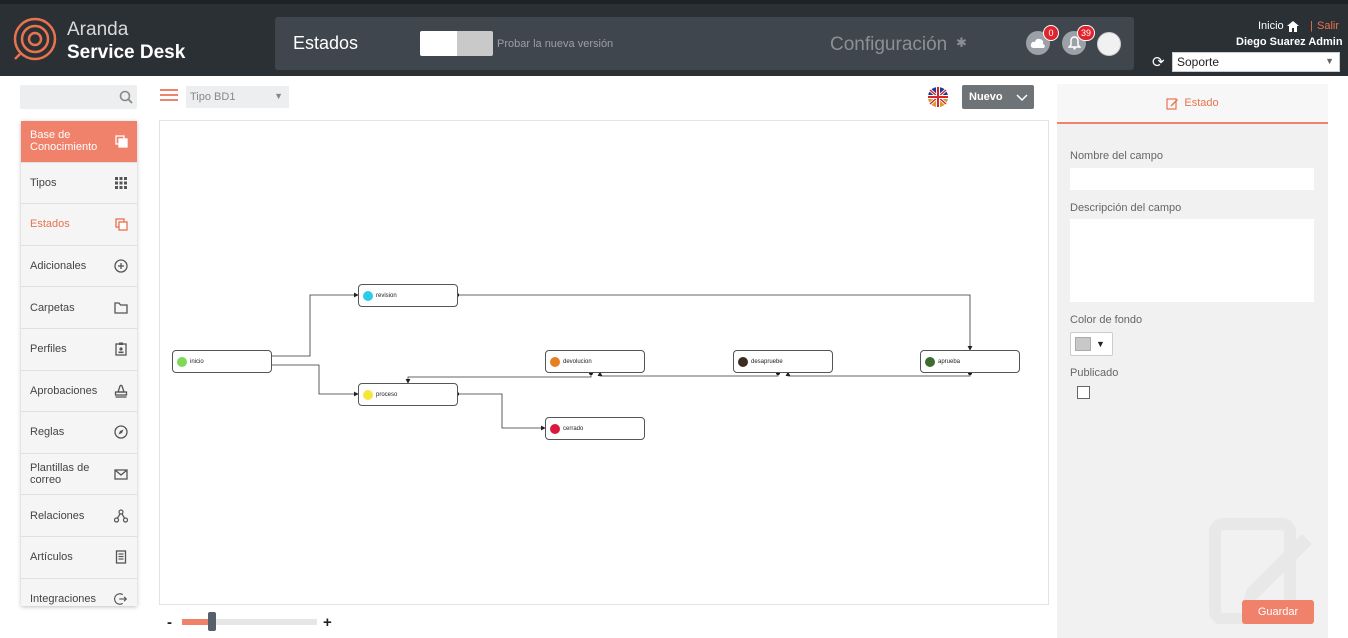 The width and height of the screenshot is (1348, 638). I want to click on notifications-badge: 39, so click(1085, 33).